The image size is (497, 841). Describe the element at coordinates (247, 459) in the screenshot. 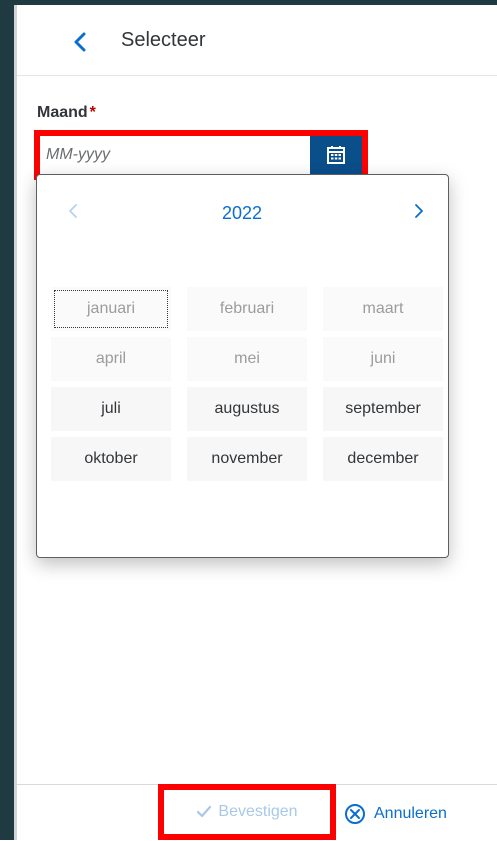

I see `month-november: november` at that location.